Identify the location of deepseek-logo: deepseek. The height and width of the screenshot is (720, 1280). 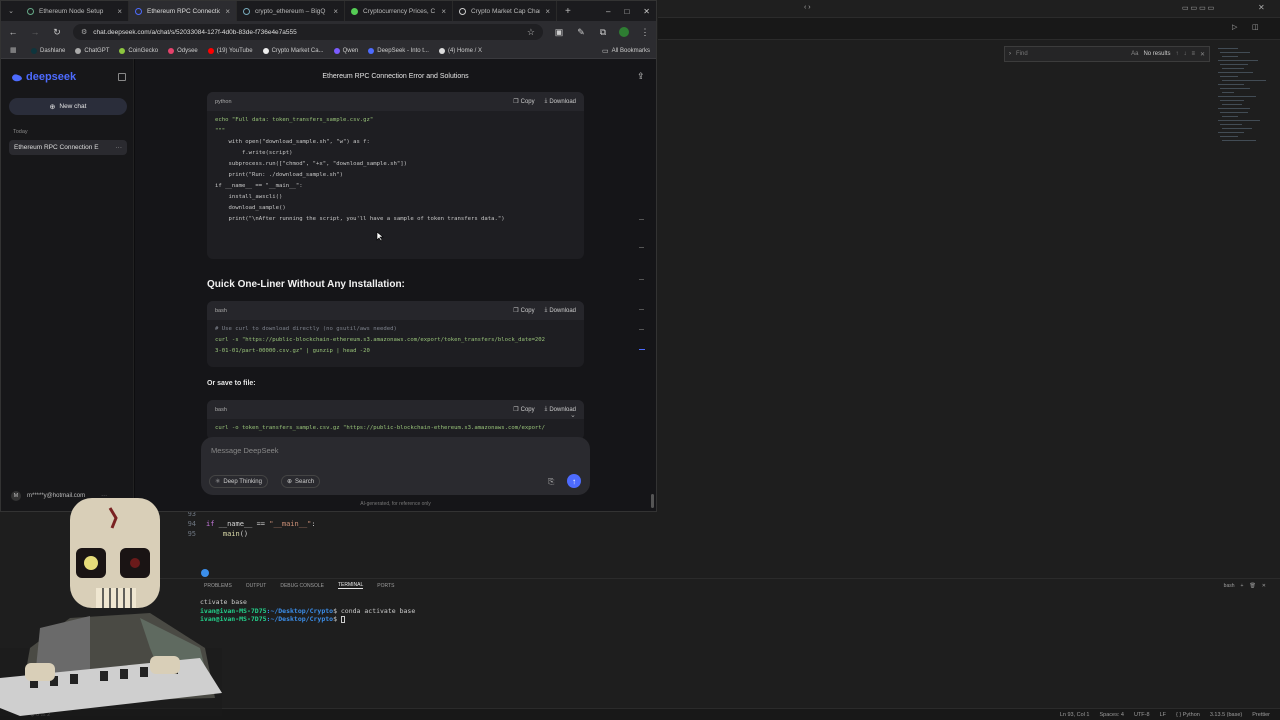
(43, 77).